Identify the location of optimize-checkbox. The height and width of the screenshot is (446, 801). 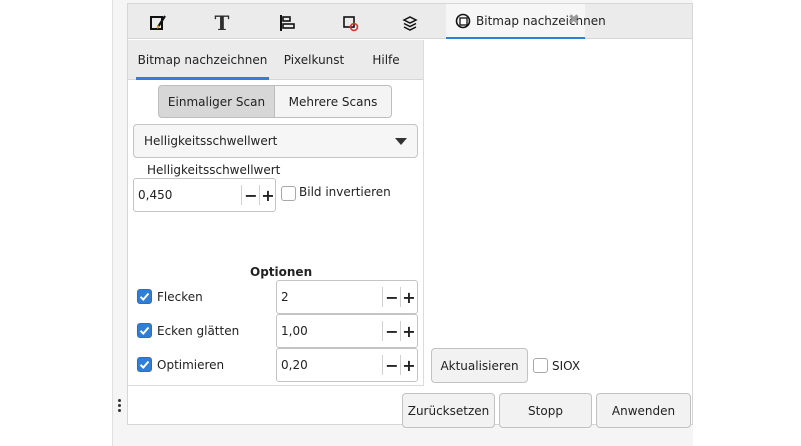
(144, 364).